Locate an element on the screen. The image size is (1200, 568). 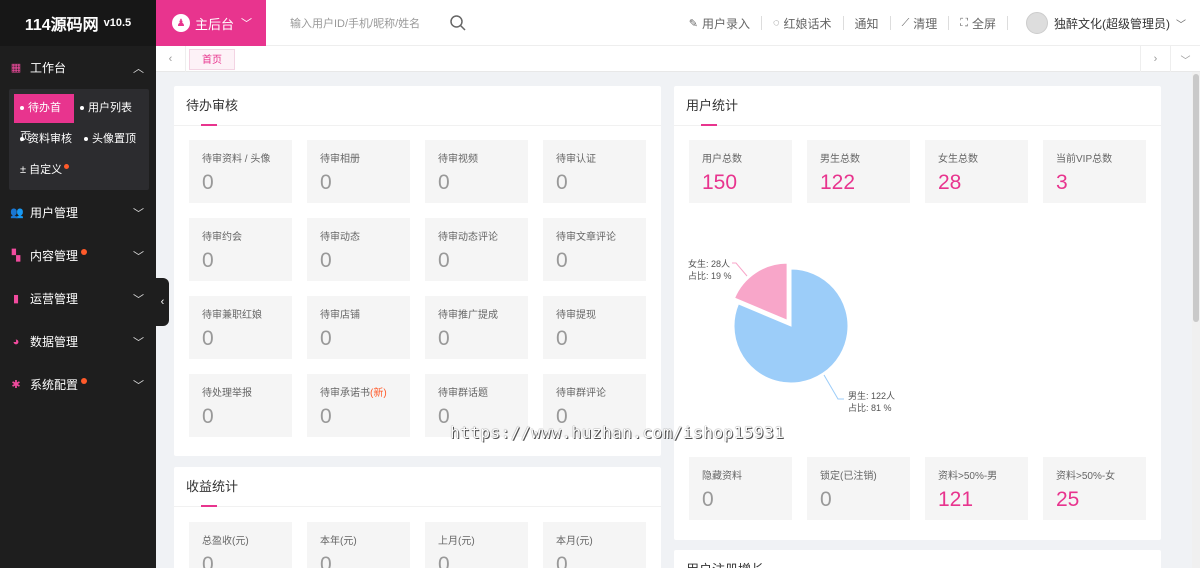
user-name: 独醉文化(超级管理员) is located at coordinates (1112, 23).